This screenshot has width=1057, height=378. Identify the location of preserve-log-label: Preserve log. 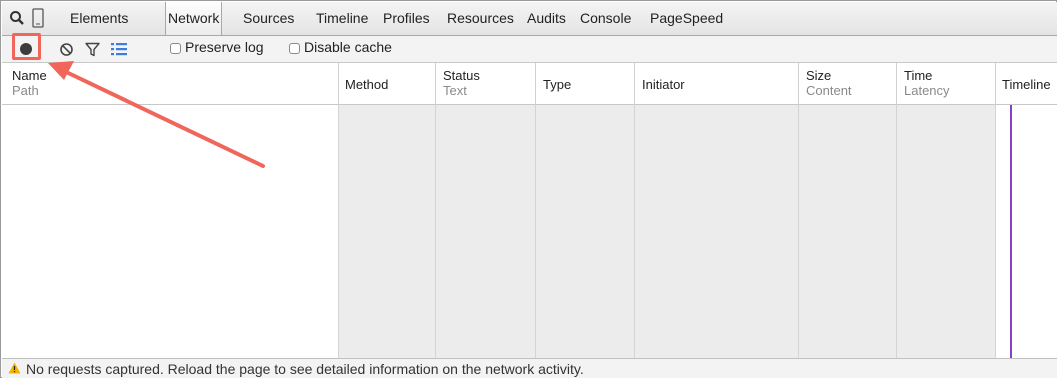
(224, 47).